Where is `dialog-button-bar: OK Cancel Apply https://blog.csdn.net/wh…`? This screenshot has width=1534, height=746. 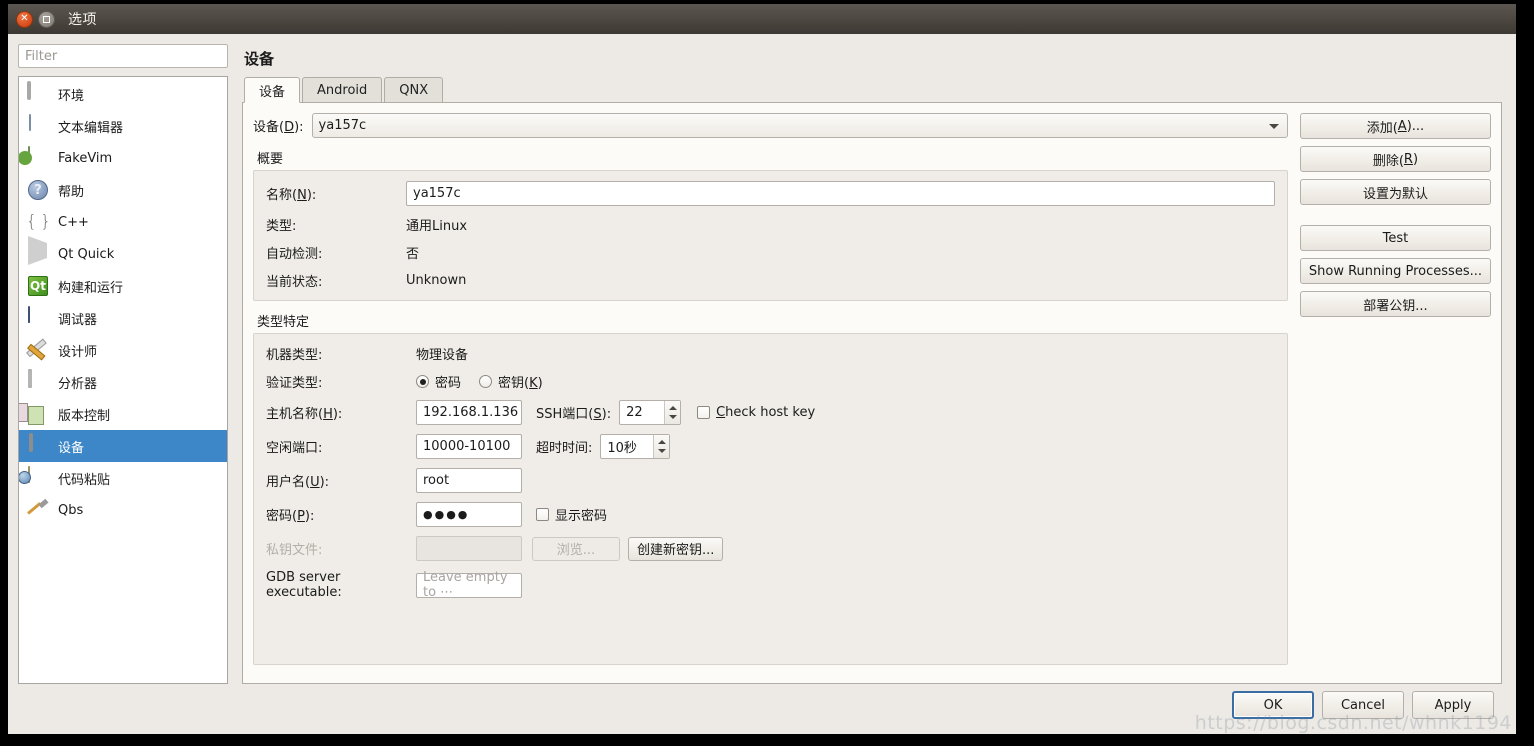
dialog-button-bar: OK Cancel Apply https://blog.csdn.net/wh… is located at coordinates (762, 709).